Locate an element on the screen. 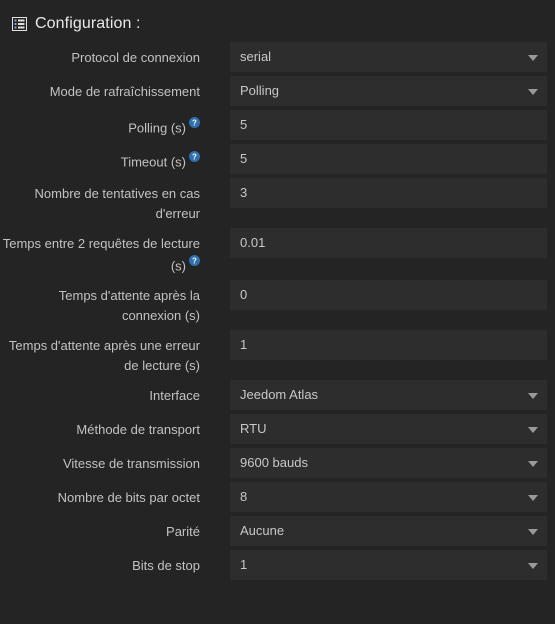 Image resolution: width=555 pixels, height=624 pixels. select-methode-de-transport: RTU is located at coordinates (388, 429).